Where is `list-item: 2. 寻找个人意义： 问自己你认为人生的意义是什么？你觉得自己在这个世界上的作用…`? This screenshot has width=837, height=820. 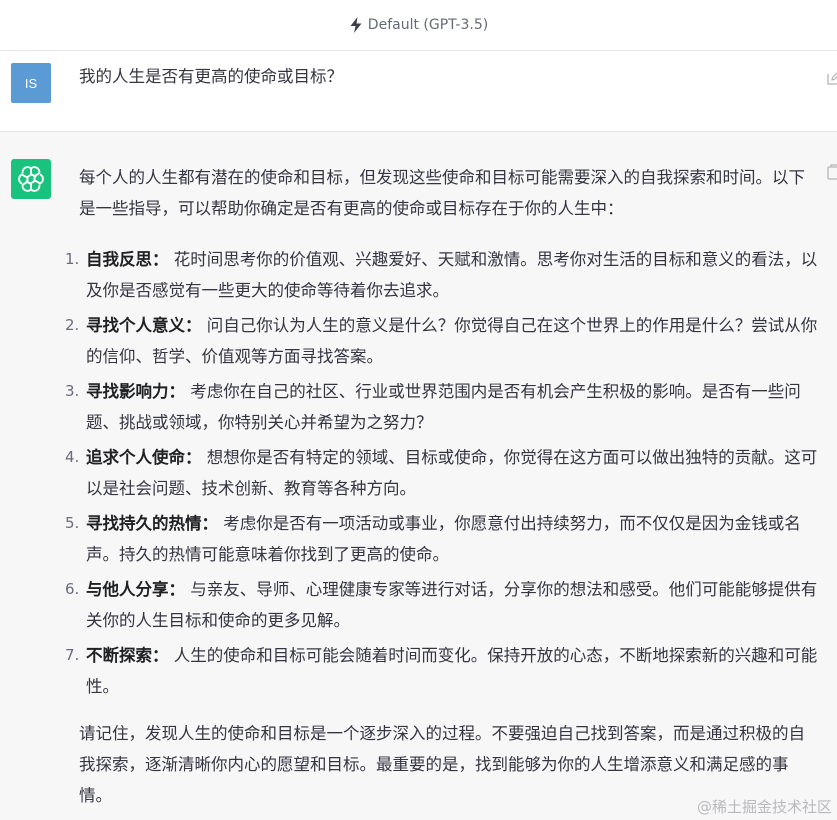
list-item: 2. 寻找个人意义： 问自己你认为人生的意义是什么？你觉得自己在这个世界上的作用… is located at coordinates (442, 341).